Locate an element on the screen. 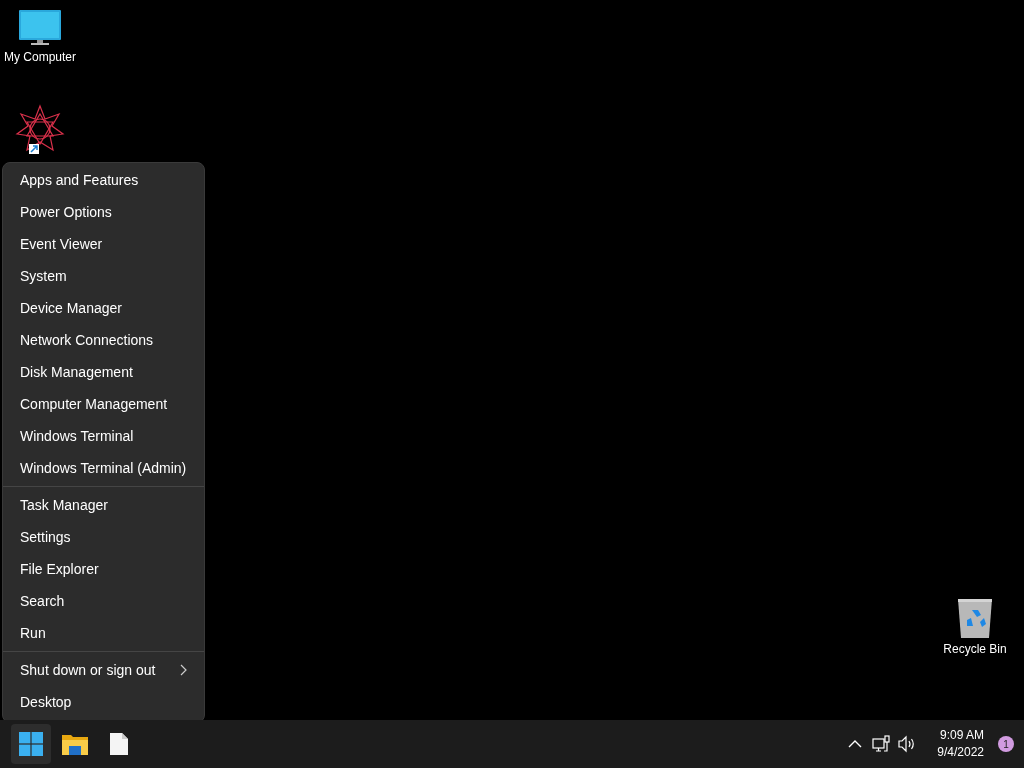  menu-item: Run is located at coordinates (103, 633).